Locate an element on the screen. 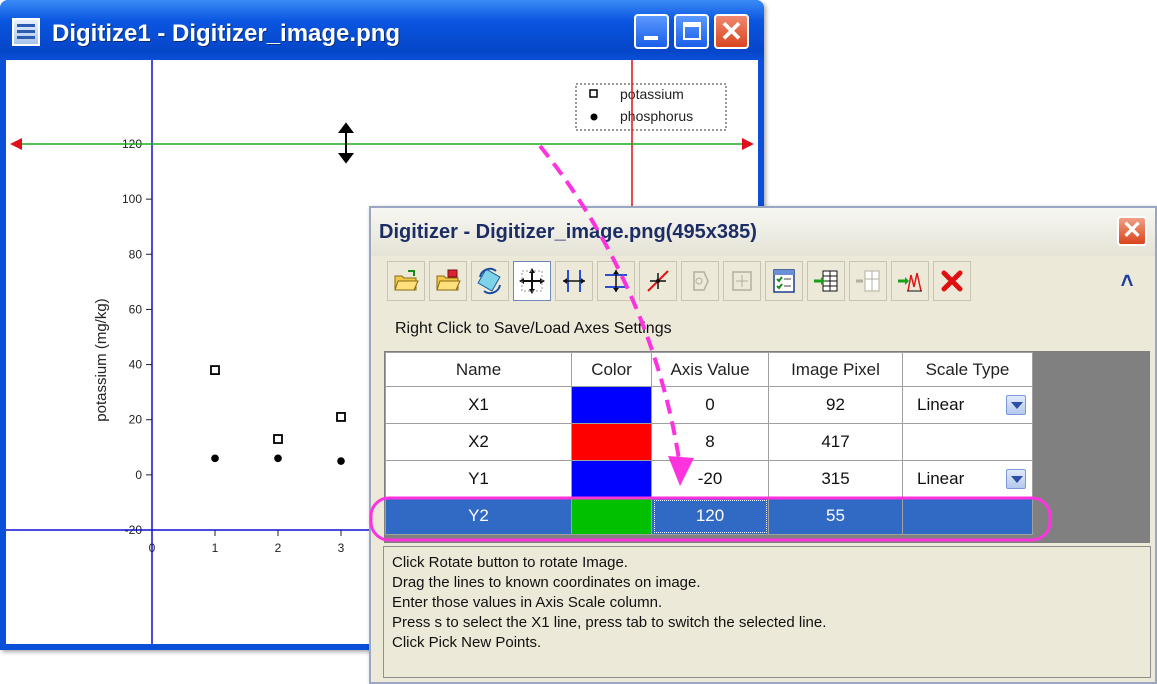 This screenshot has width=1157, height=684. axes-settings-hint: Right Click to Save/Load Axes Settings is located at coordinates (533, 328).